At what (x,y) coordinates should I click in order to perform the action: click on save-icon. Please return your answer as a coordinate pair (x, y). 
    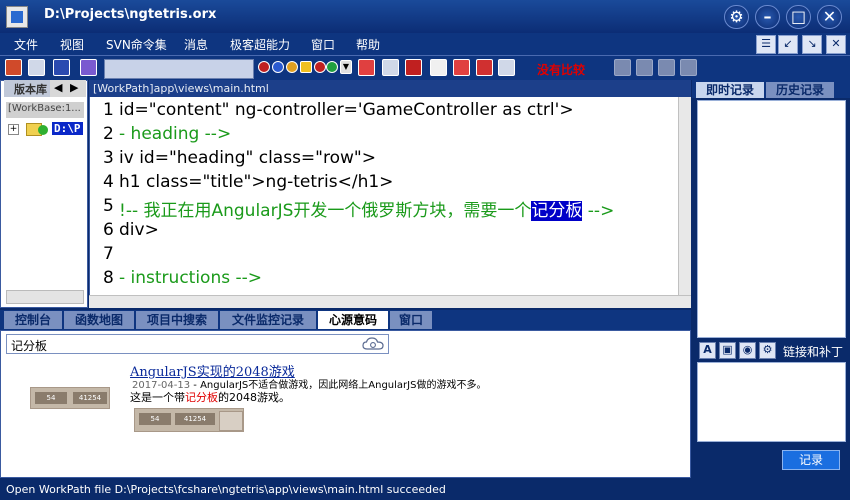
    Looking at the image, I should click on (61, 67).